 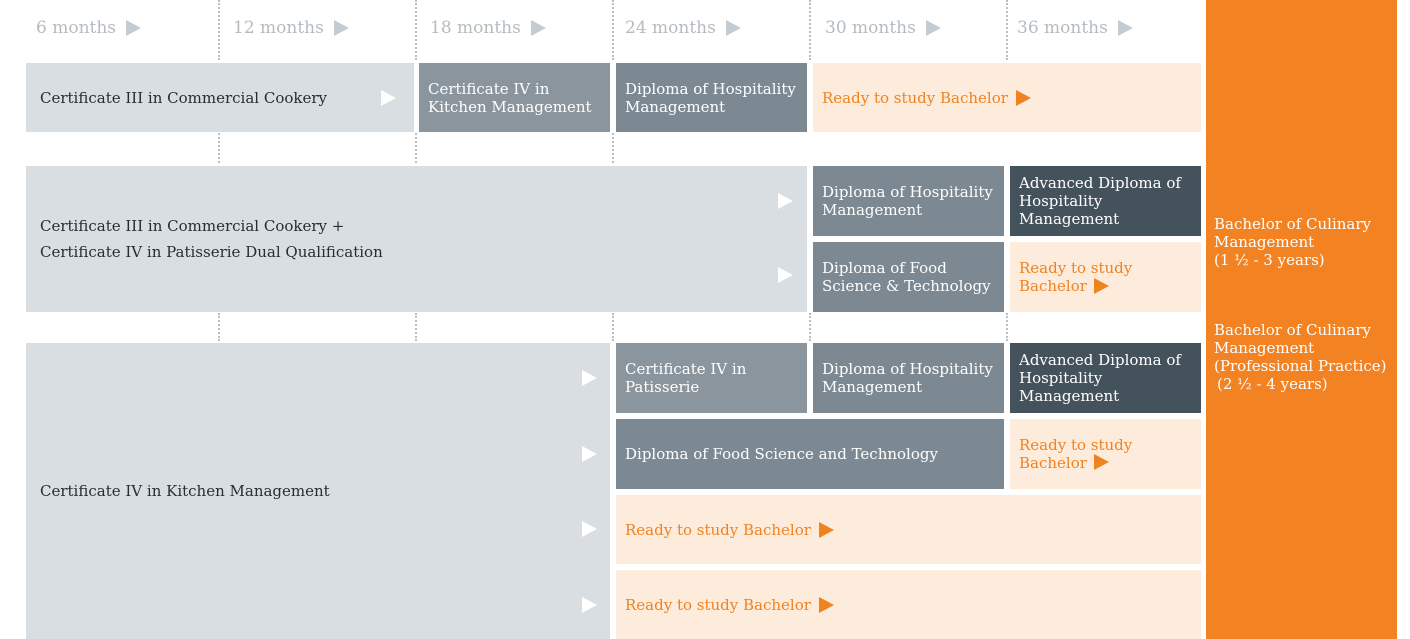 I want to click on pathway3-b2-label: Ready to study Bachelor, so click(x=1076, y=454).